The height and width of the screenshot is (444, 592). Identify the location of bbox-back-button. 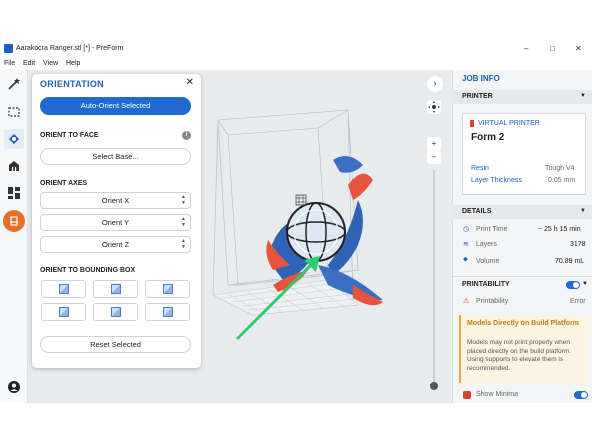
(63, 312).